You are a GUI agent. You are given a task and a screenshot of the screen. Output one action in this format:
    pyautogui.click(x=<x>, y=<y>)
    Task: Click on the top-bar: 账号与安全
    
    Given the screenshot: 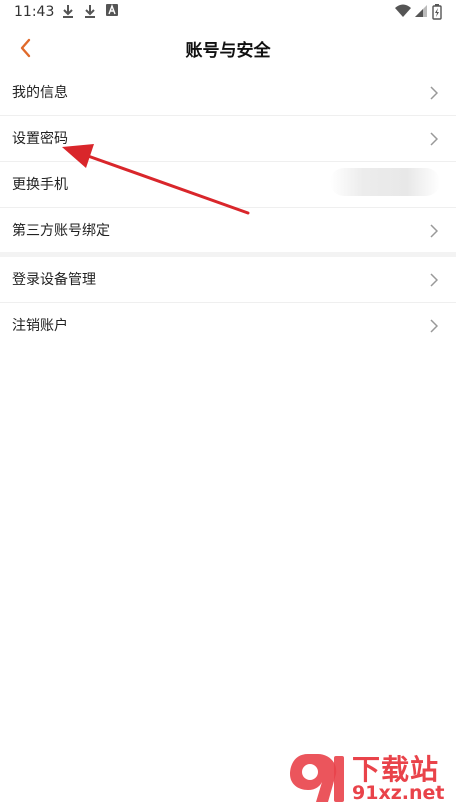 What is the action you would take?
    pyautogui.click(x=228, y=48)
    